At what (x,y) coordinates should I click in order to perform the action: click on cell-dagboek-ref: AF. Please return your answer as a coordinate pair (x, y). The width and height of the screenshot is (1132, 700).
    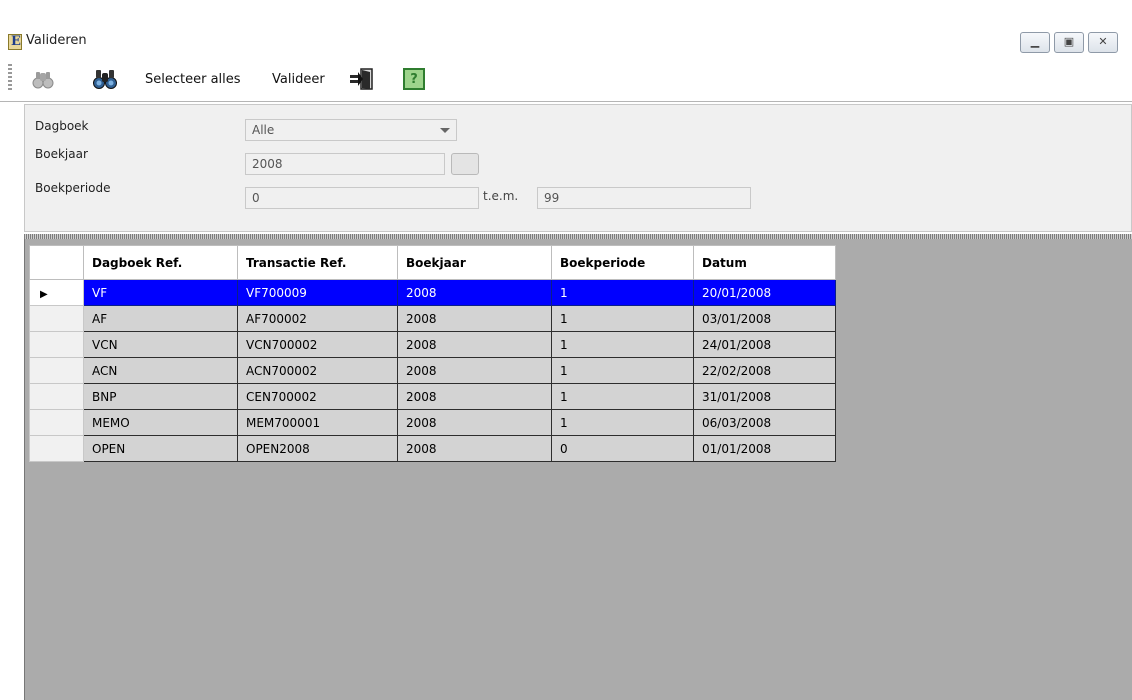
    Looking at the image, I should click on (160, 318).